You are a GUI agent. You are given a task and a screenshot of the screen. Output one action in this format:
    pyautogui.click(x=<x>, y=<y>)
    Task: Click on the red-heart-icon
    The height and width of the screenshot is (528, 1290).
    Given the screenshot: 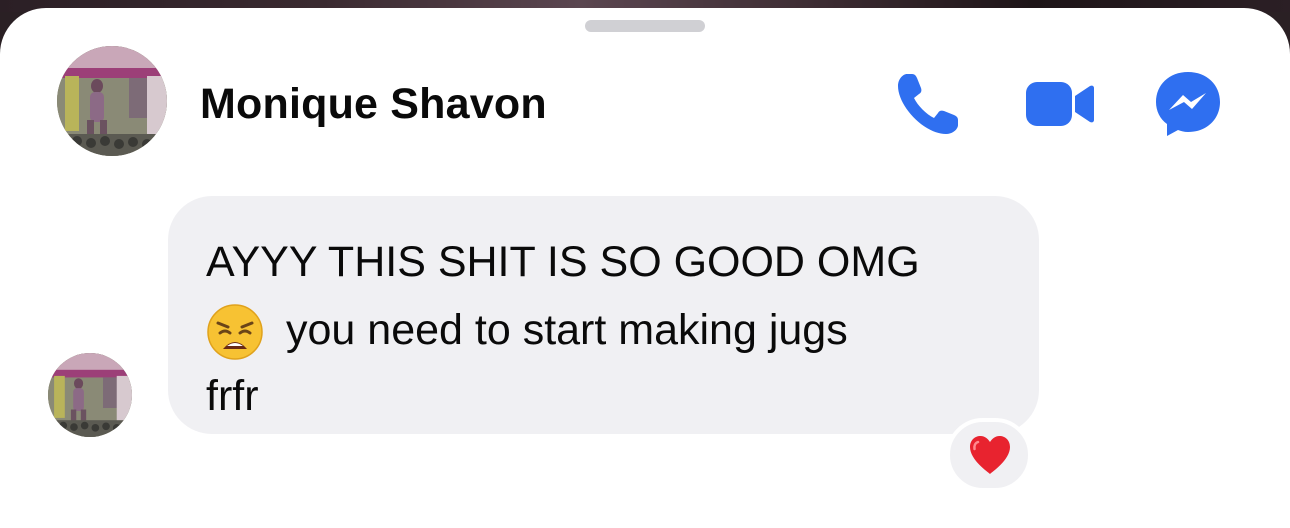 What is the action you would take?
    pyautogui.click(x=990, y=455)
    